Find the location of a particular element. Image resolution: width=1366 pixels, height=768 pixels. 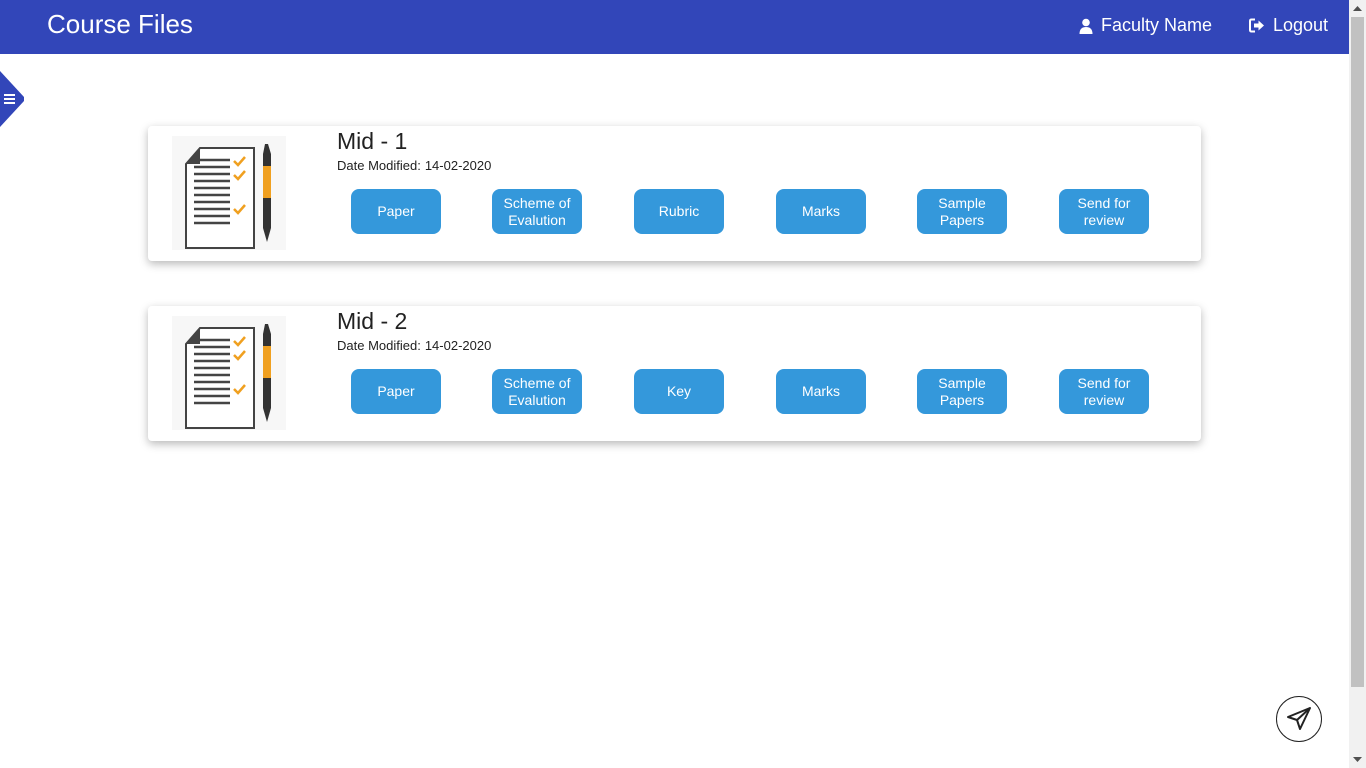

send-button is located at coordinates (1299, 719).